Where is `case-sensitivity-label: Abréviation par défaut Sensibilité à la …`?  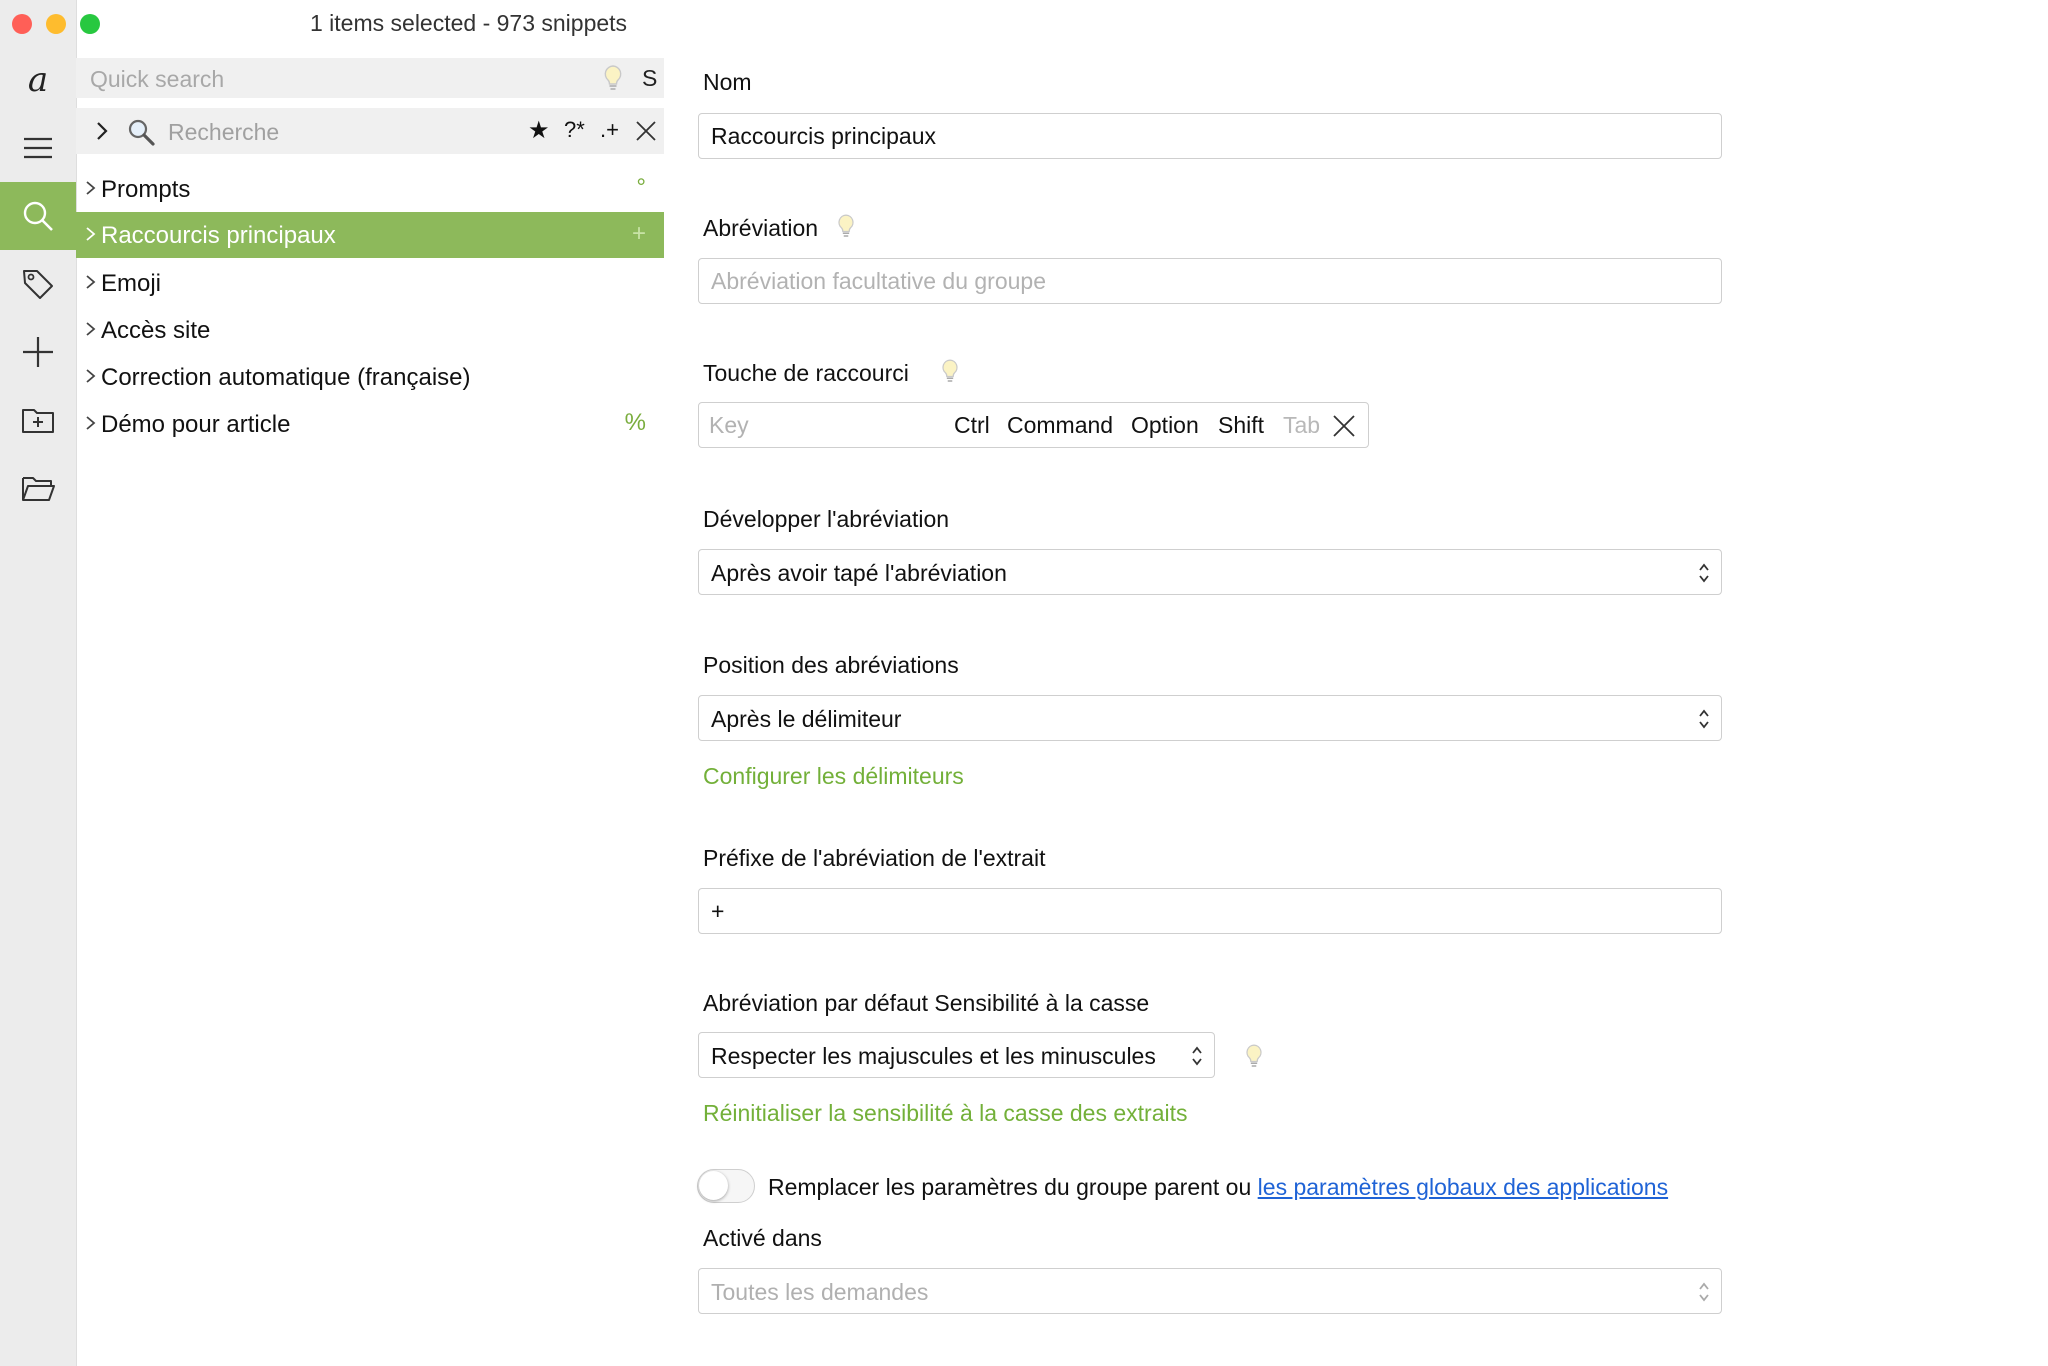 case-sensitivity-label: Abréviation par défaut Sensibilité à la … is located at coordinates (926, 1003).